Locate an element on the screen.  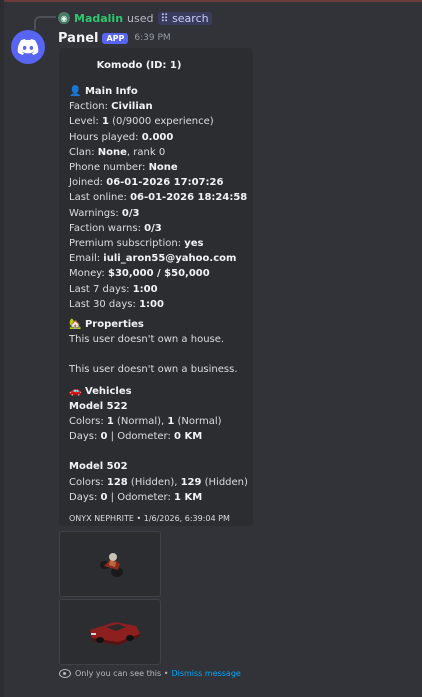
message-header: Panel APP 6:39 PM is located at coordinates (114, 38).